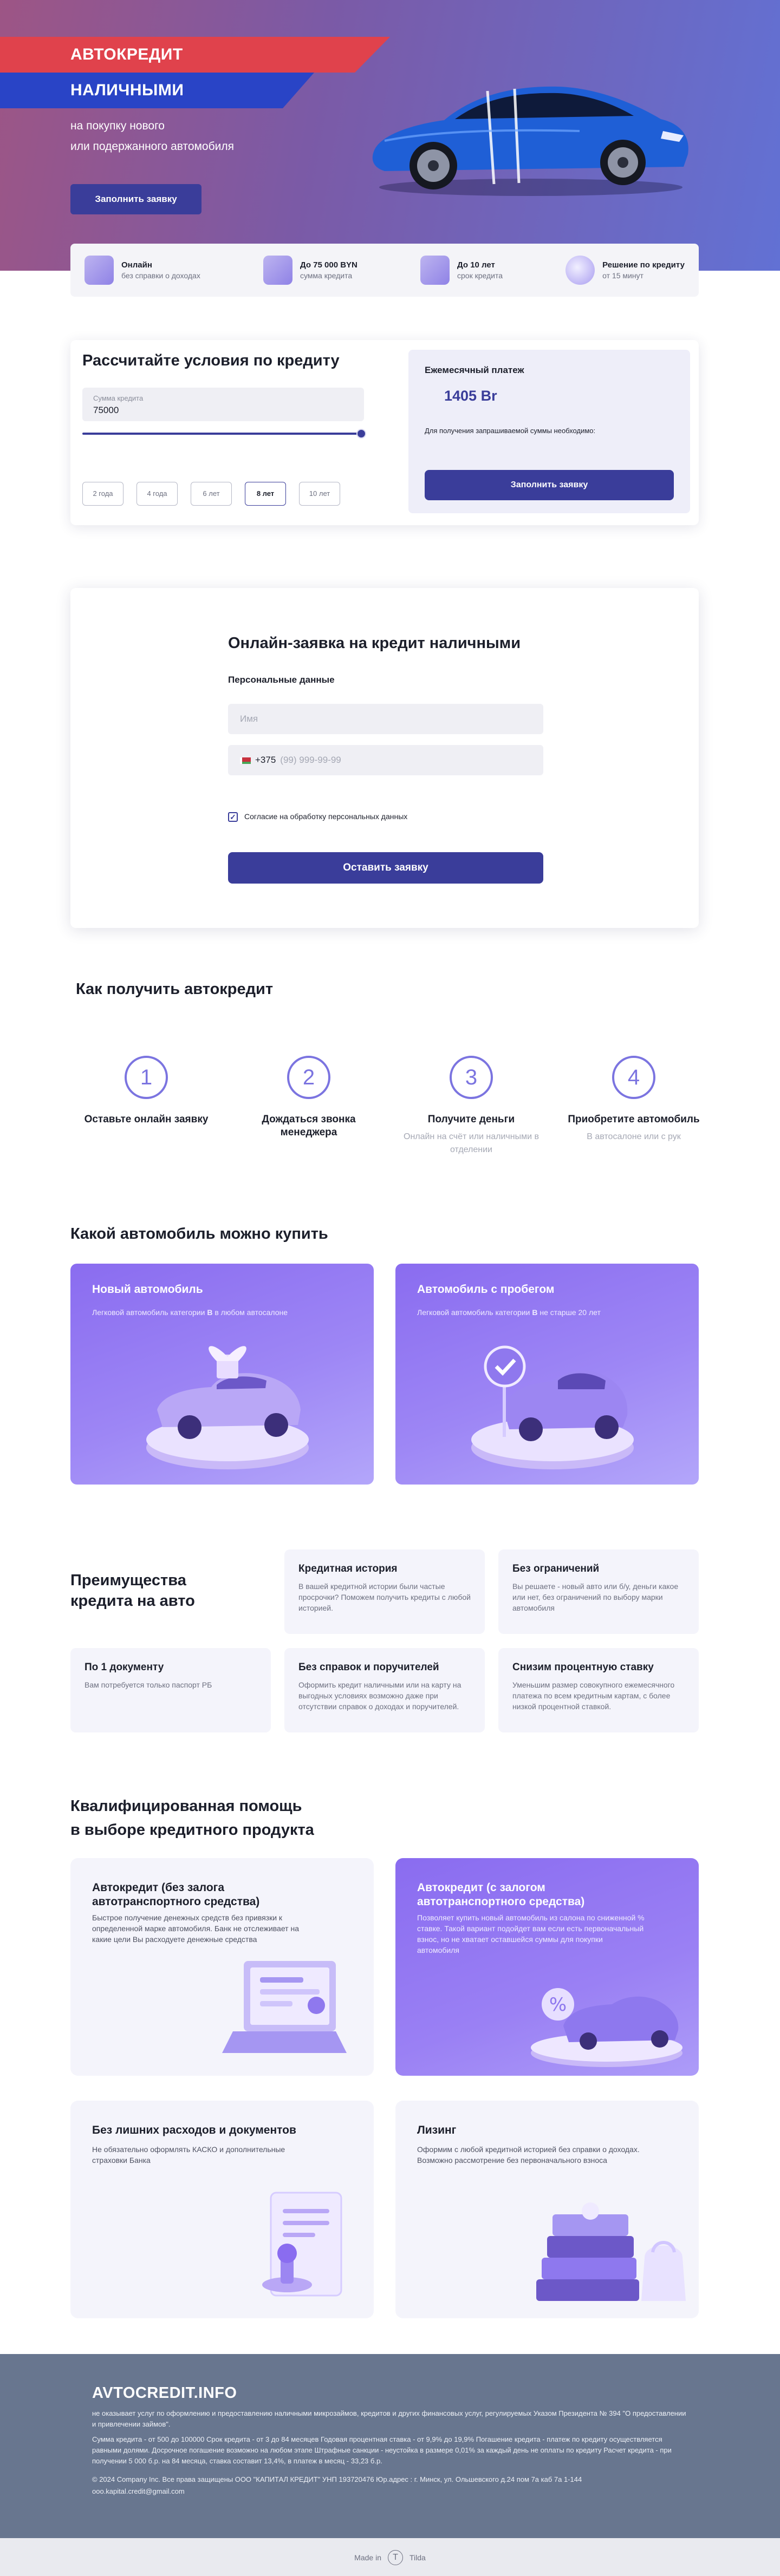 The image size is (780, 2576). I want to click on term-option: 6 лет, so click(211, 494).